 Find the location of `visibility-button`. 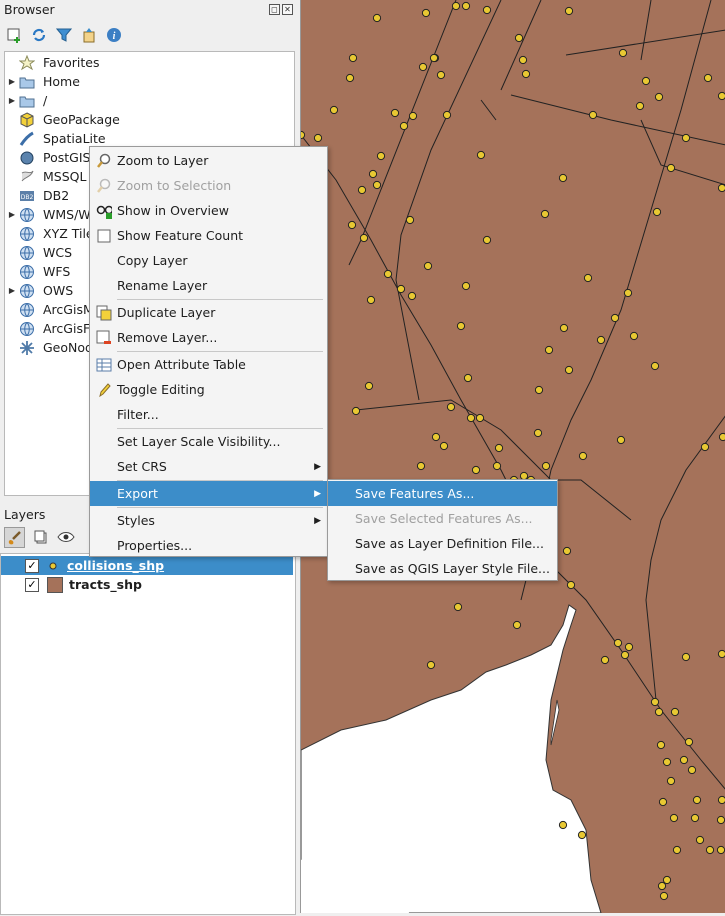

visibility-button is located at coordinates (65, 536).